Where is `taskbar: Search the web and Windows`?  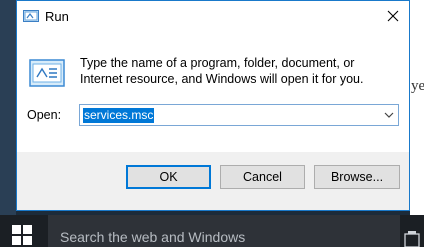
taskbar: Search the web and Windows is located at coordinates (212, 231).